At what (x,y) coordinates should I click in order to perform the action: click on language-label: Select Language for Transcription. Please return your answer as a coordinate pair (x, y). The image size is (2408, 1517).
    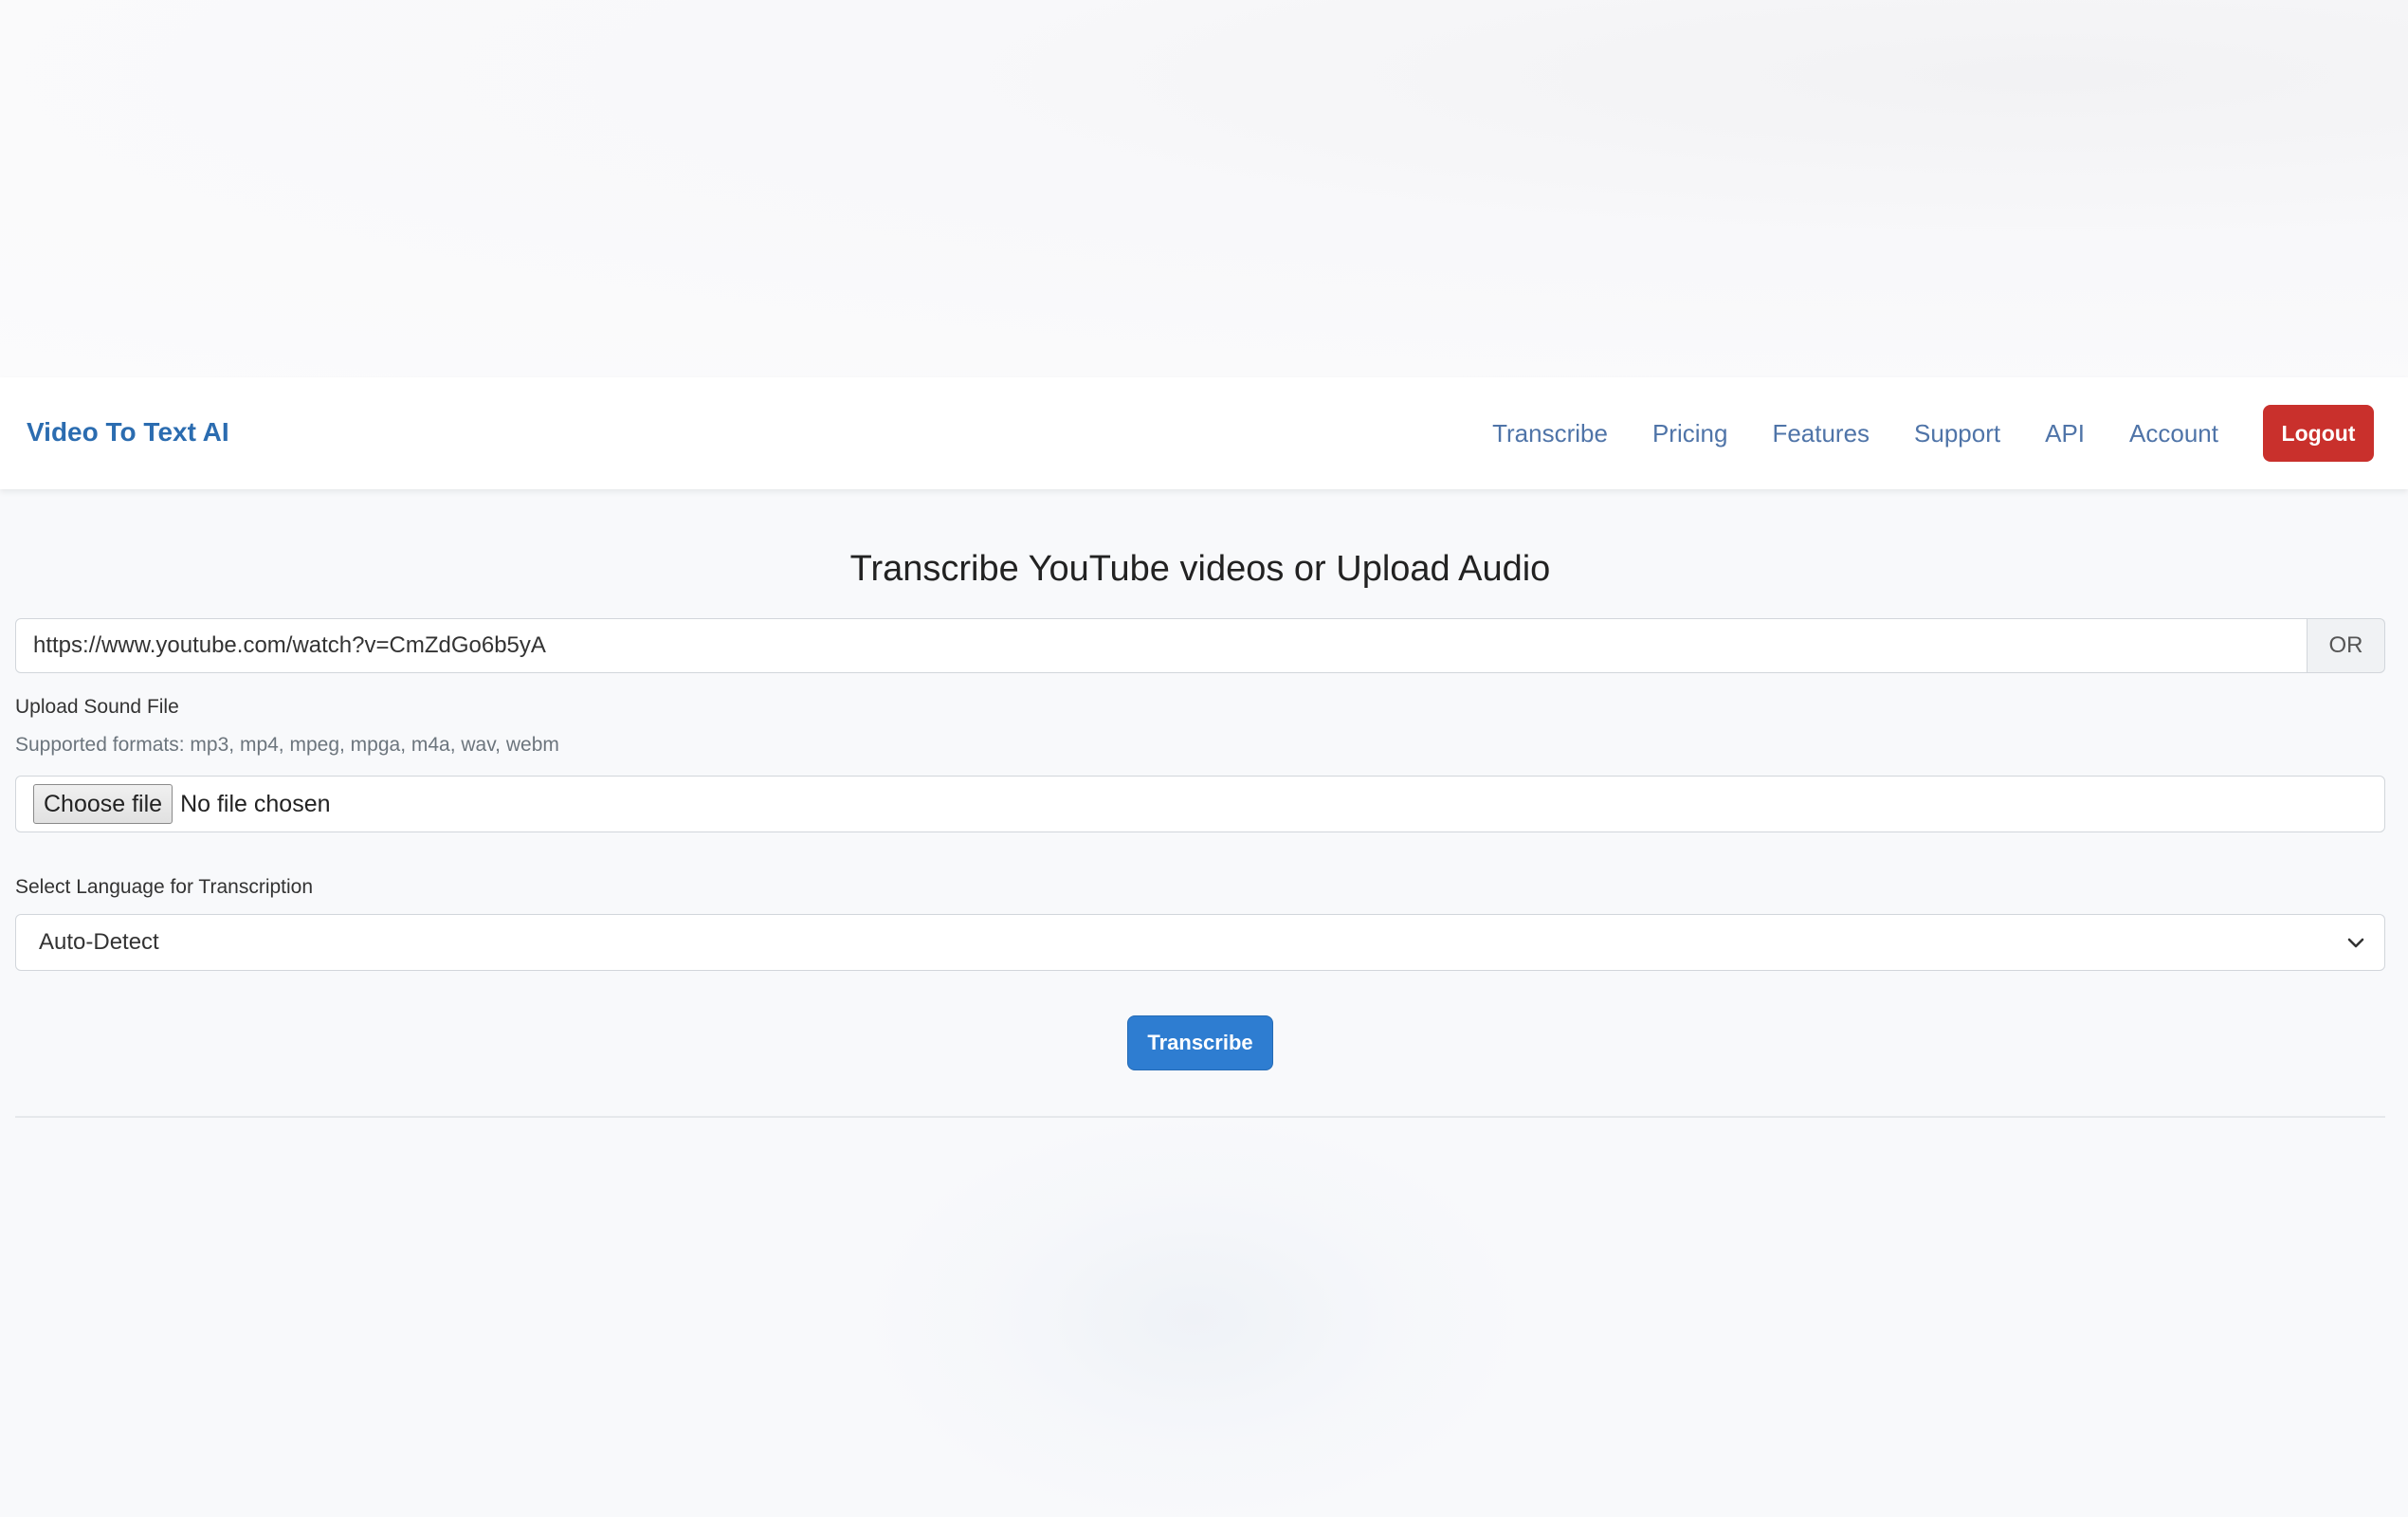
    Looking at the image, I should click on (164, 887).